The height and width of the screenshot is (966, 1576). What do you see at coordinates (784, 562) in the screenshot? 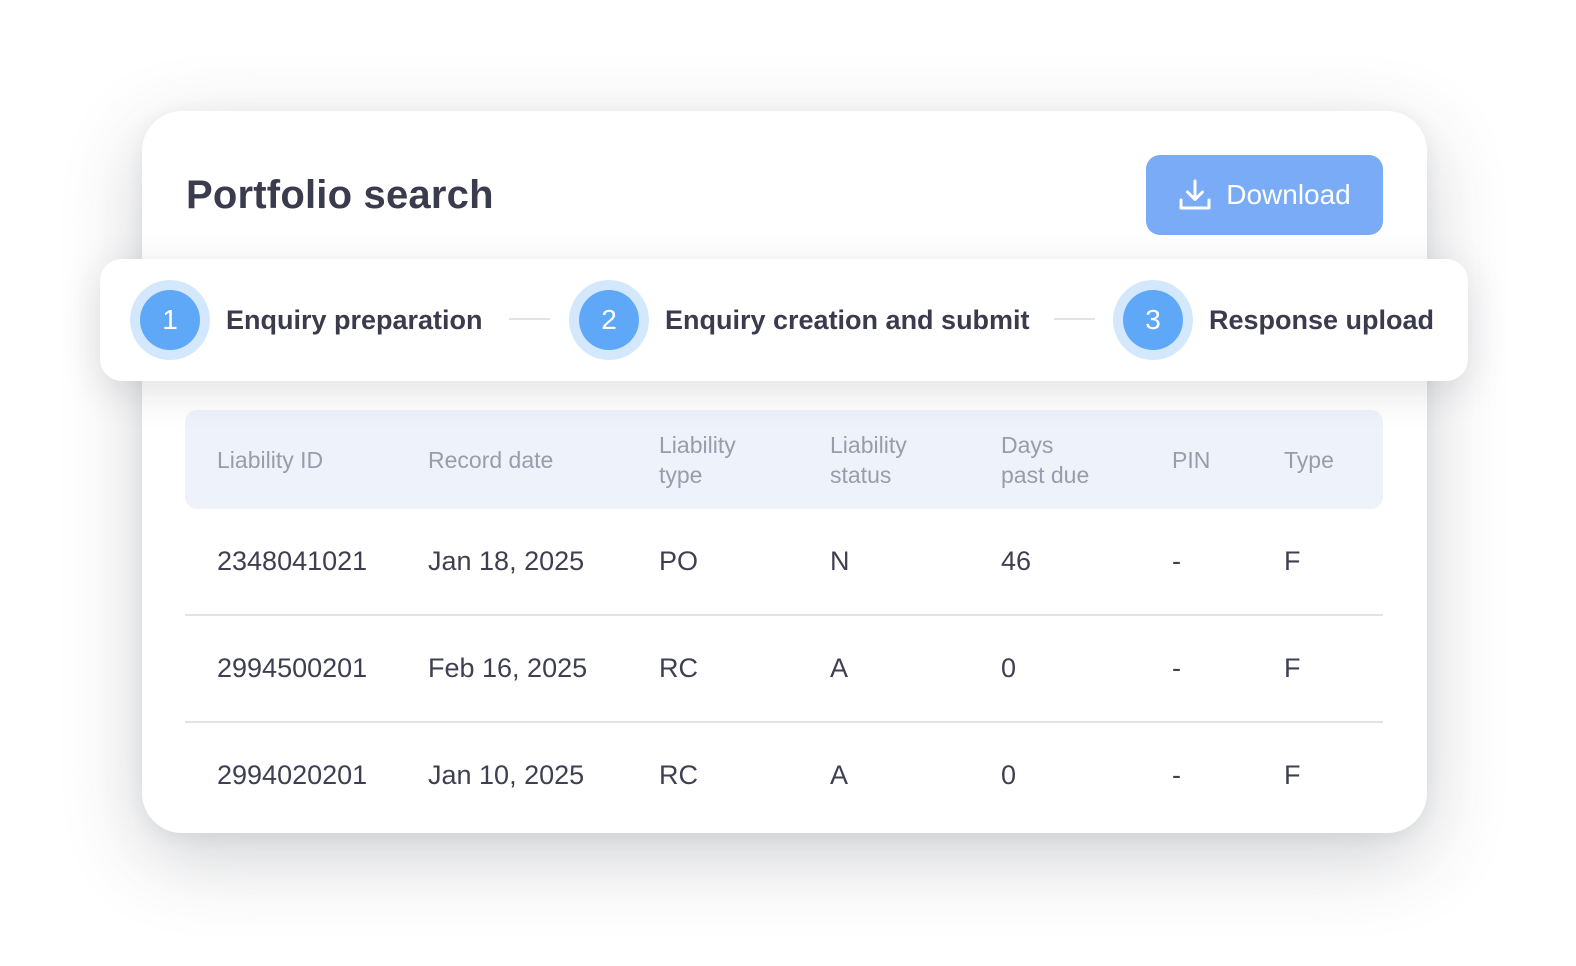
I see `table-row: 2348041021 Jan 18, 2025 PO N 46 - F` at bounding box center [784, 562].